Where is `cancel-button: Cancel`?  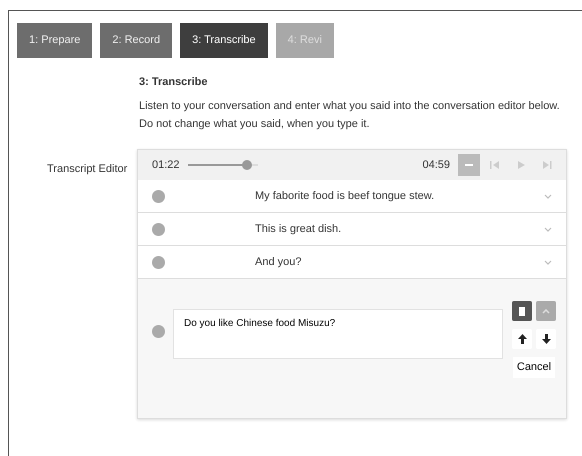
cancel-button: Cancel is located at coordinates (534, 367).